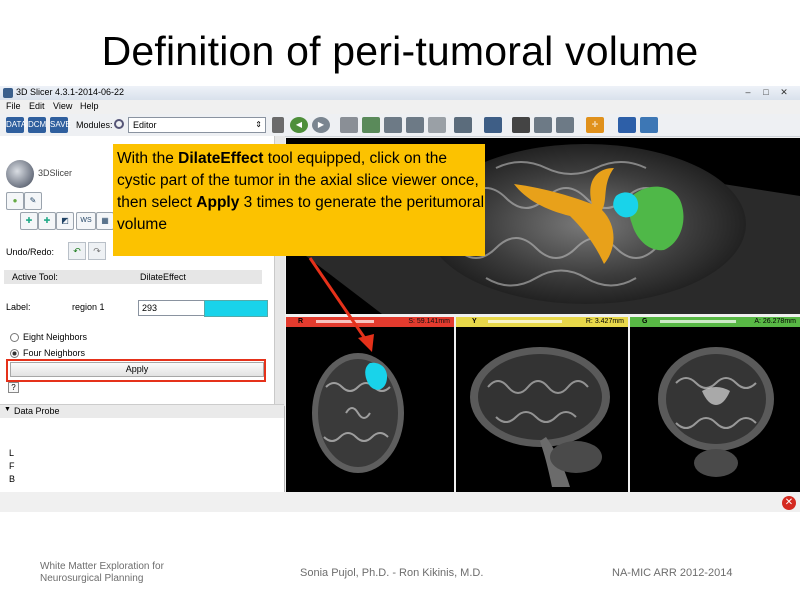 This screenshot has width=800, height=600. I want to click on footer-authors: Sonia Pujol, Ph.D. - Ron Kikinis, M.D., so click(392, 573).